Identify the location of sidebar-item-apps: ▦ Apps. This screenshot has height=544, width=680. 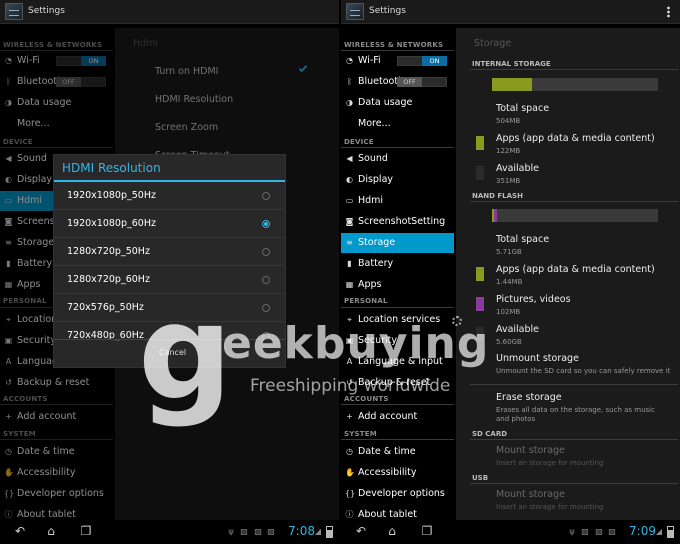
(397, 285).